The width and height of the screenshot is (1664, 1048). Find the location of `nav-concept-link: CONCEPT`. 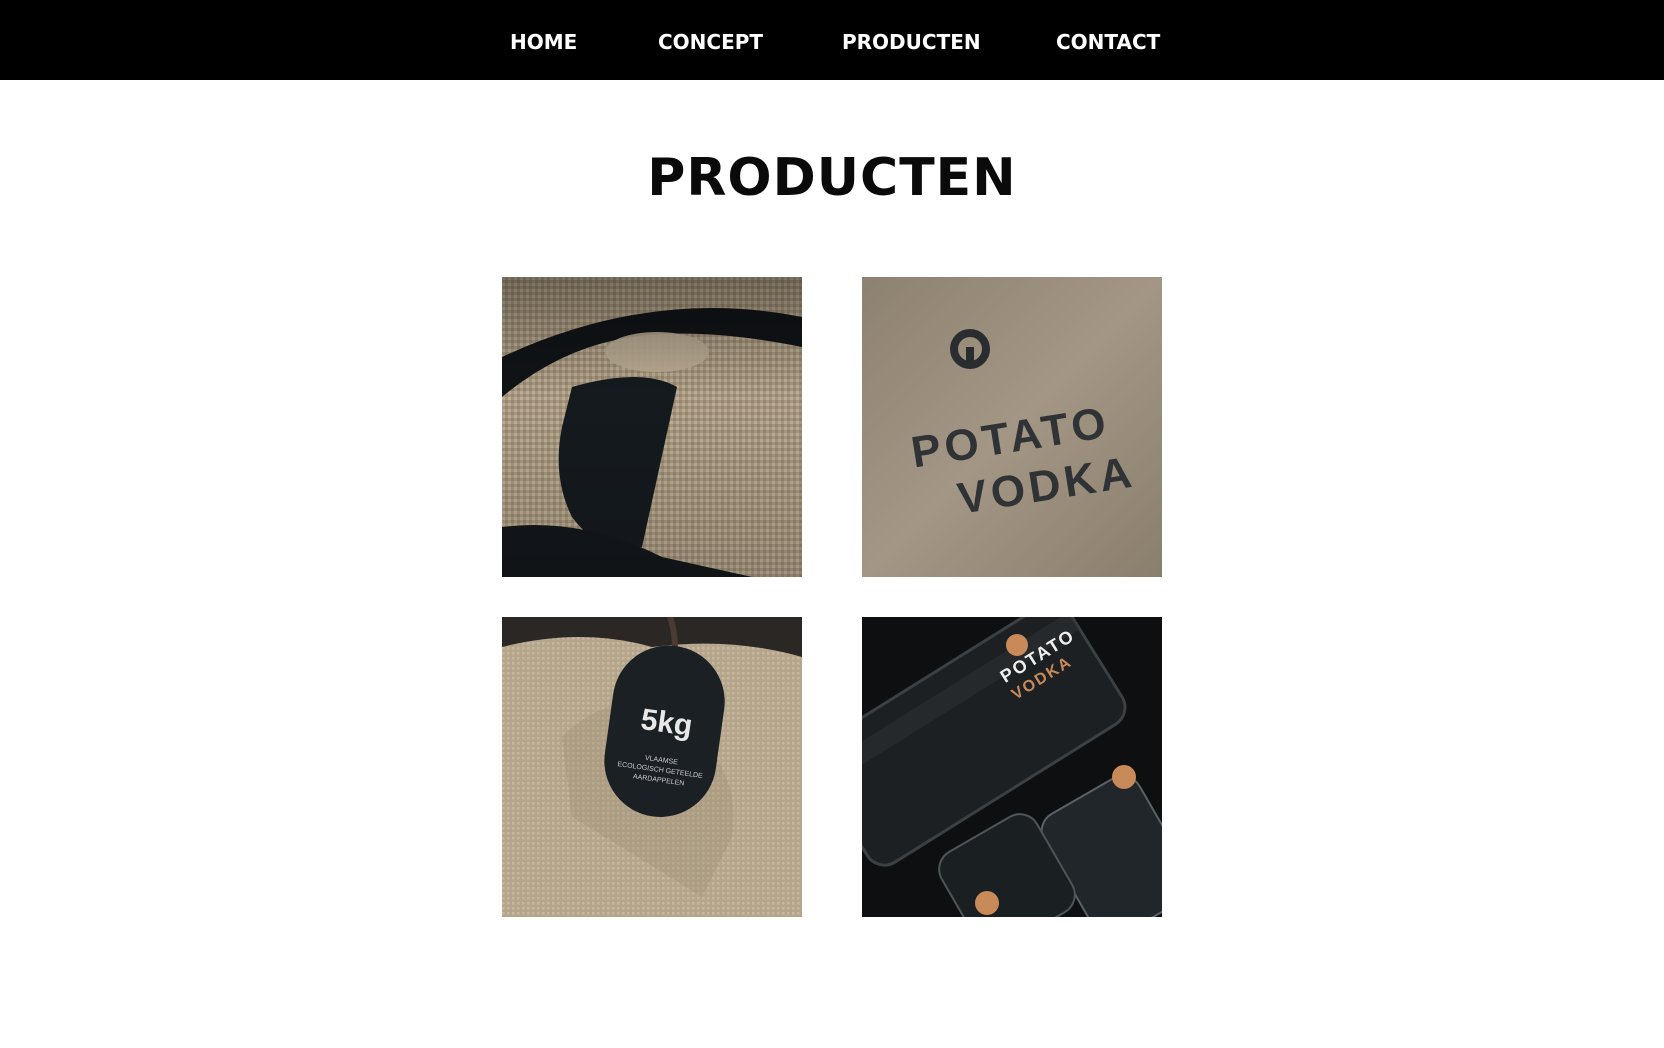

nav-concept-link: CONCEPT is located at coordinates (710, 40).